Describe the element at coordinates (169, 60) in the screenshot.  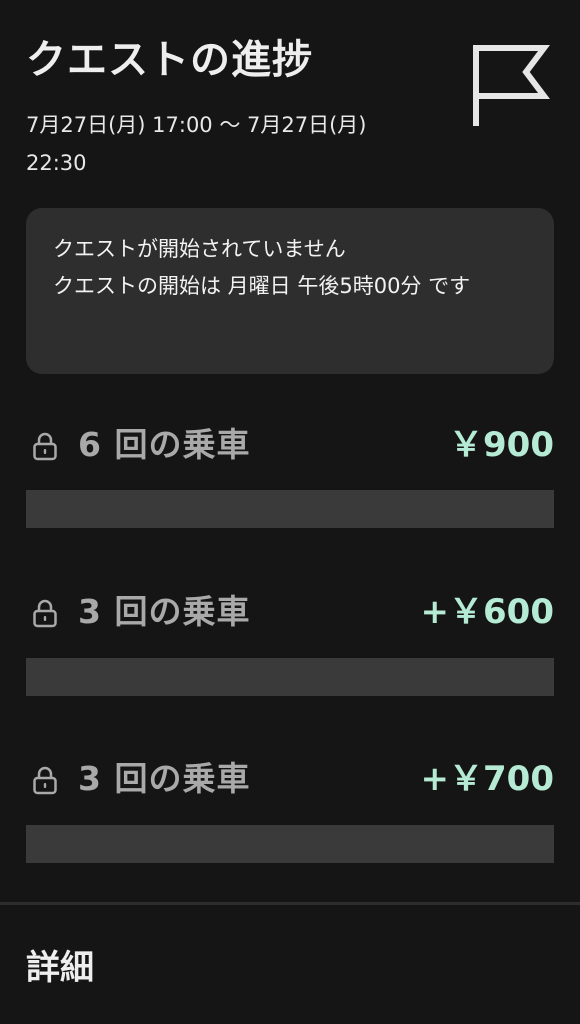
I see `page-title: クエストの進捗` at that location.